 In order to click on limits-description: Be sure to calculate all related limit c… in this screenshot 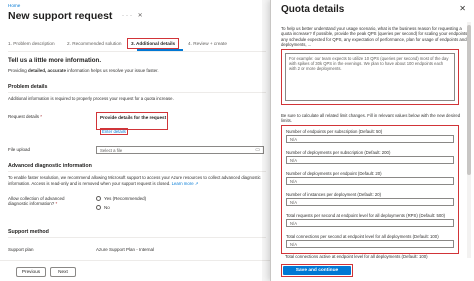, I will do `click(371, 118)`.